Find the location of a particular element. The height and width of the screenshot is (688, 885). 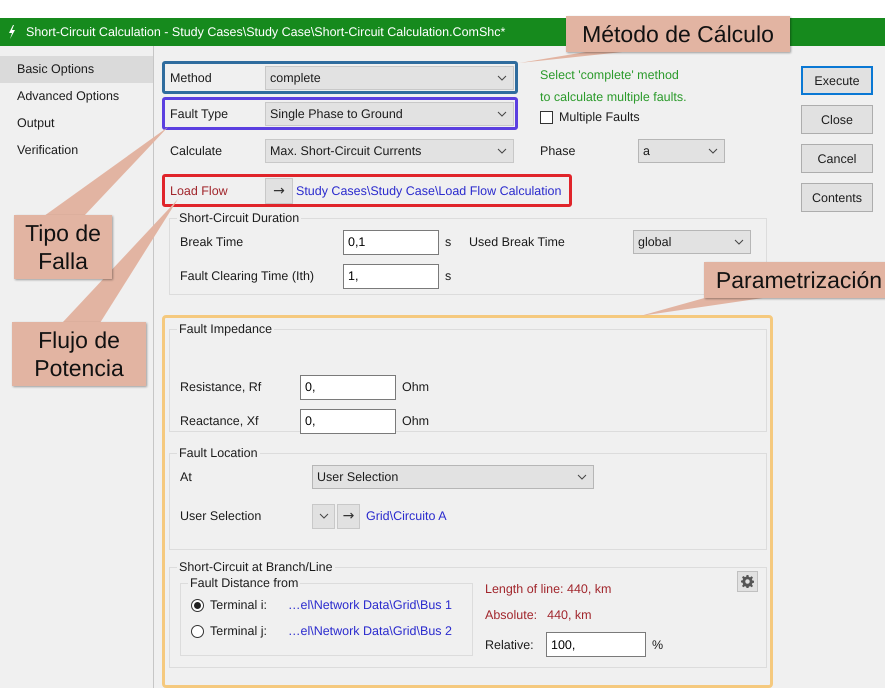

field-label: Break Time is located at coordinates (212, 242).